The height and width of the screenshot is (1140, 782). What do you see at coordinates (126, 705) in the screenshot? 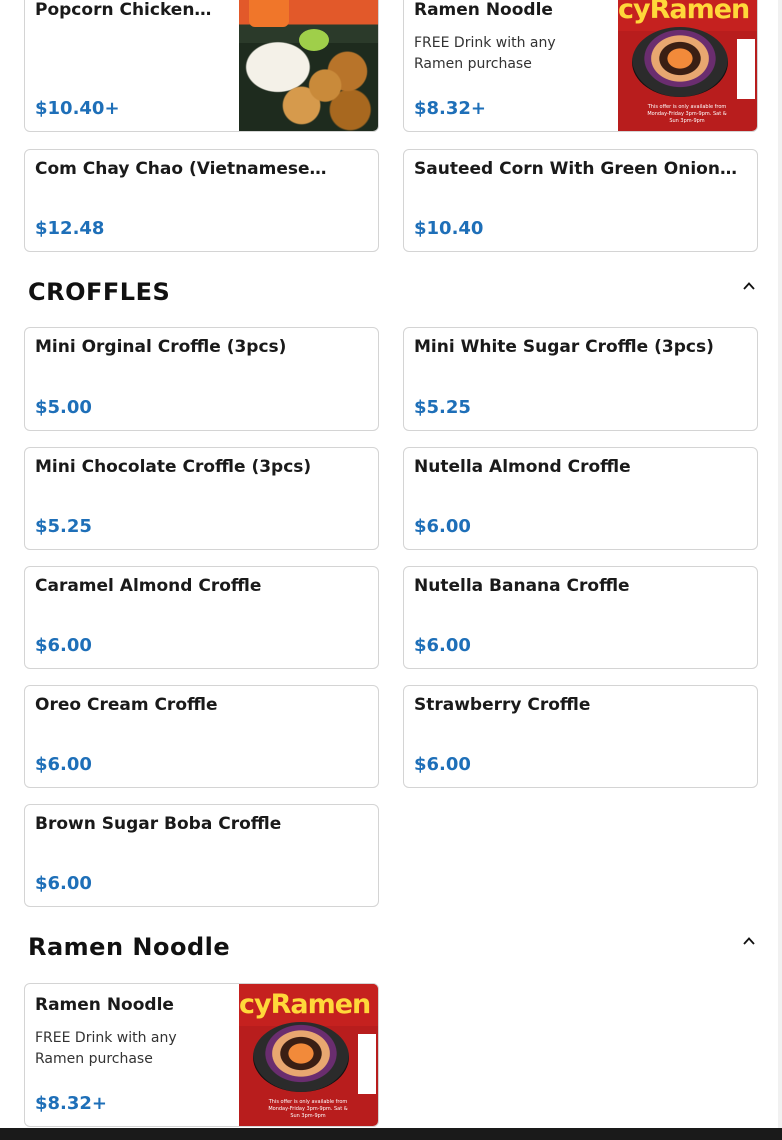
I see `item-name: Oreo Cream Croffle` at bounding box center [126, 705].